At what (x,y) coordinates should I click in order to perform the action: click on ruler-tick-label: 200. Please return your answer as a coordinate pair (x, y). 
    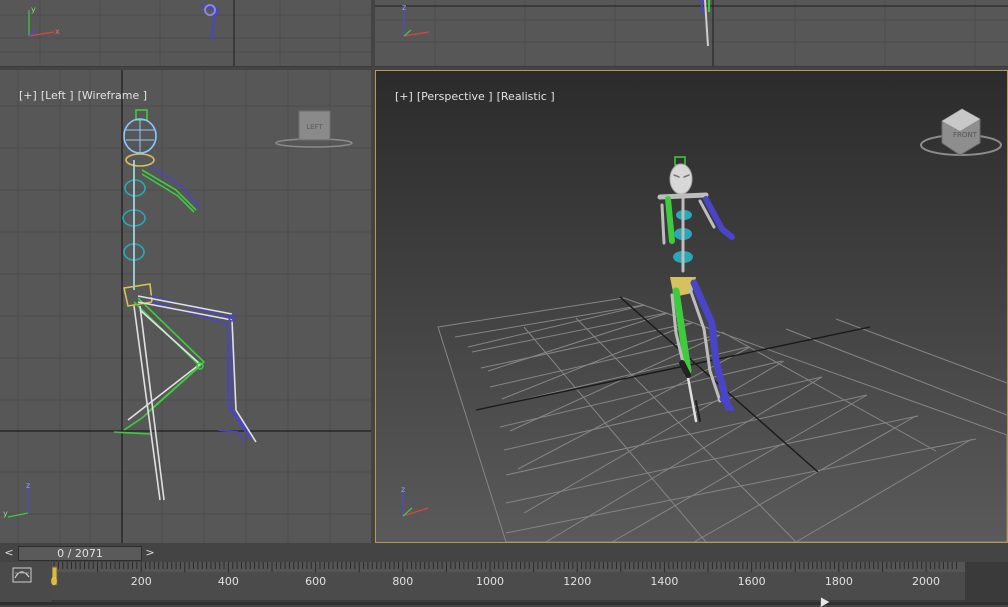
    Looking at the image, I should click on (141, 581).